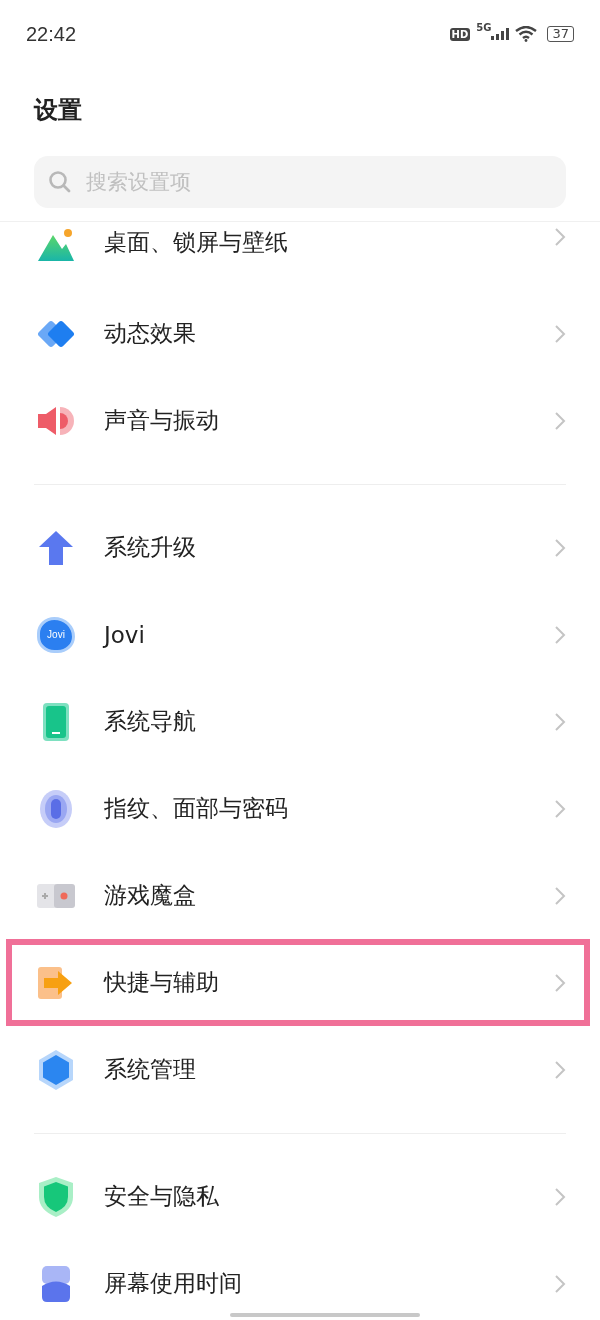 This screenshot has width=600, height=1320. What do you see at coordinates (56, 634) in the screenshot?
I see `jovi-logo: Jovi` at bounding box center [56, 634].